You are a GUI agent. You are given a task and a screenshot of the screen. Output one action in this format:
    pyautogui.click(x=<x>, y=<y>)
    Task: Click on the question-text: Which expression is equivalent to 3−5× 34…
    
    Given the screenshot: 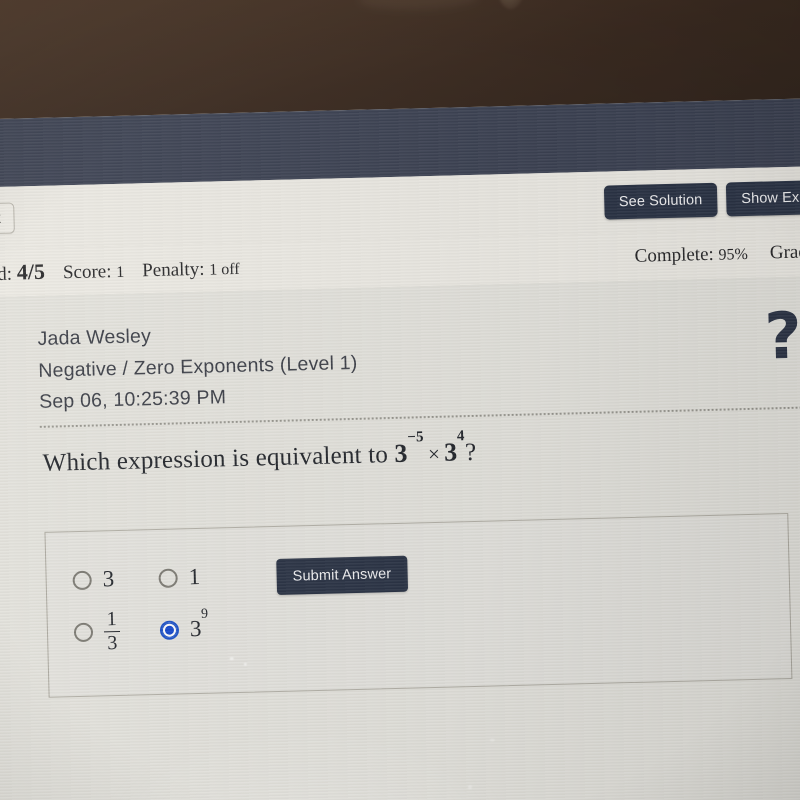 What is the action you would take?
    pyautogui.click(x=259, y=453)
    